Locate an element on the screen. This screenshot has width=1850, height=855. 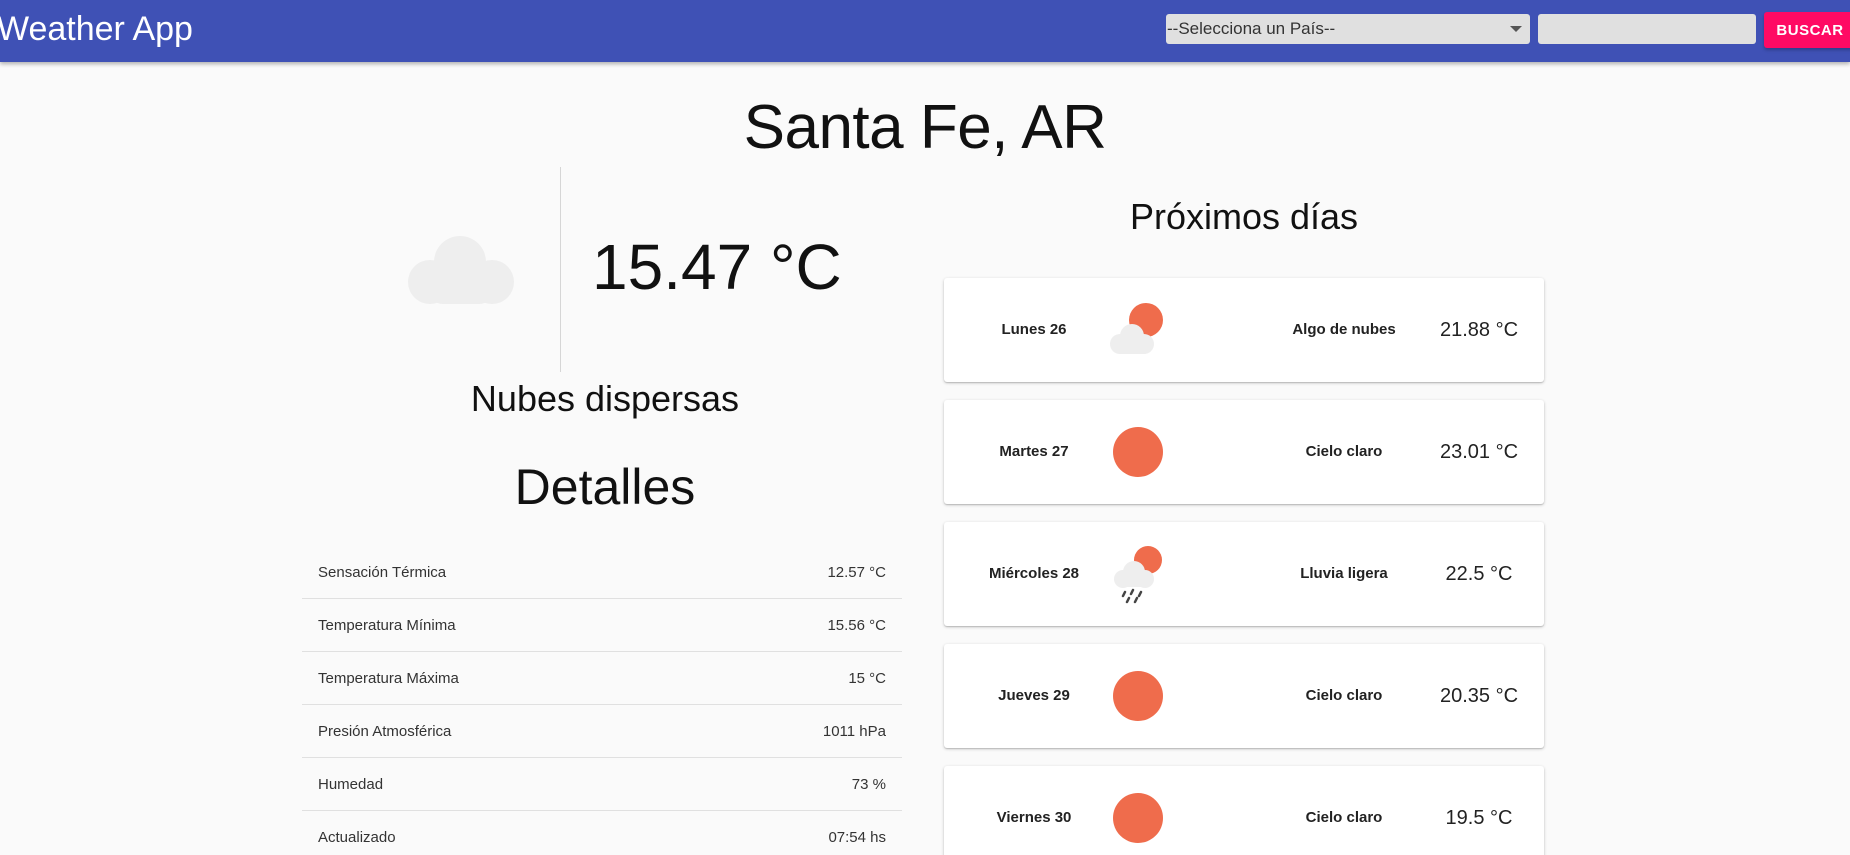
detail-row-updated: Actualizado 07:54 hs is located at coordinates (602, 833).